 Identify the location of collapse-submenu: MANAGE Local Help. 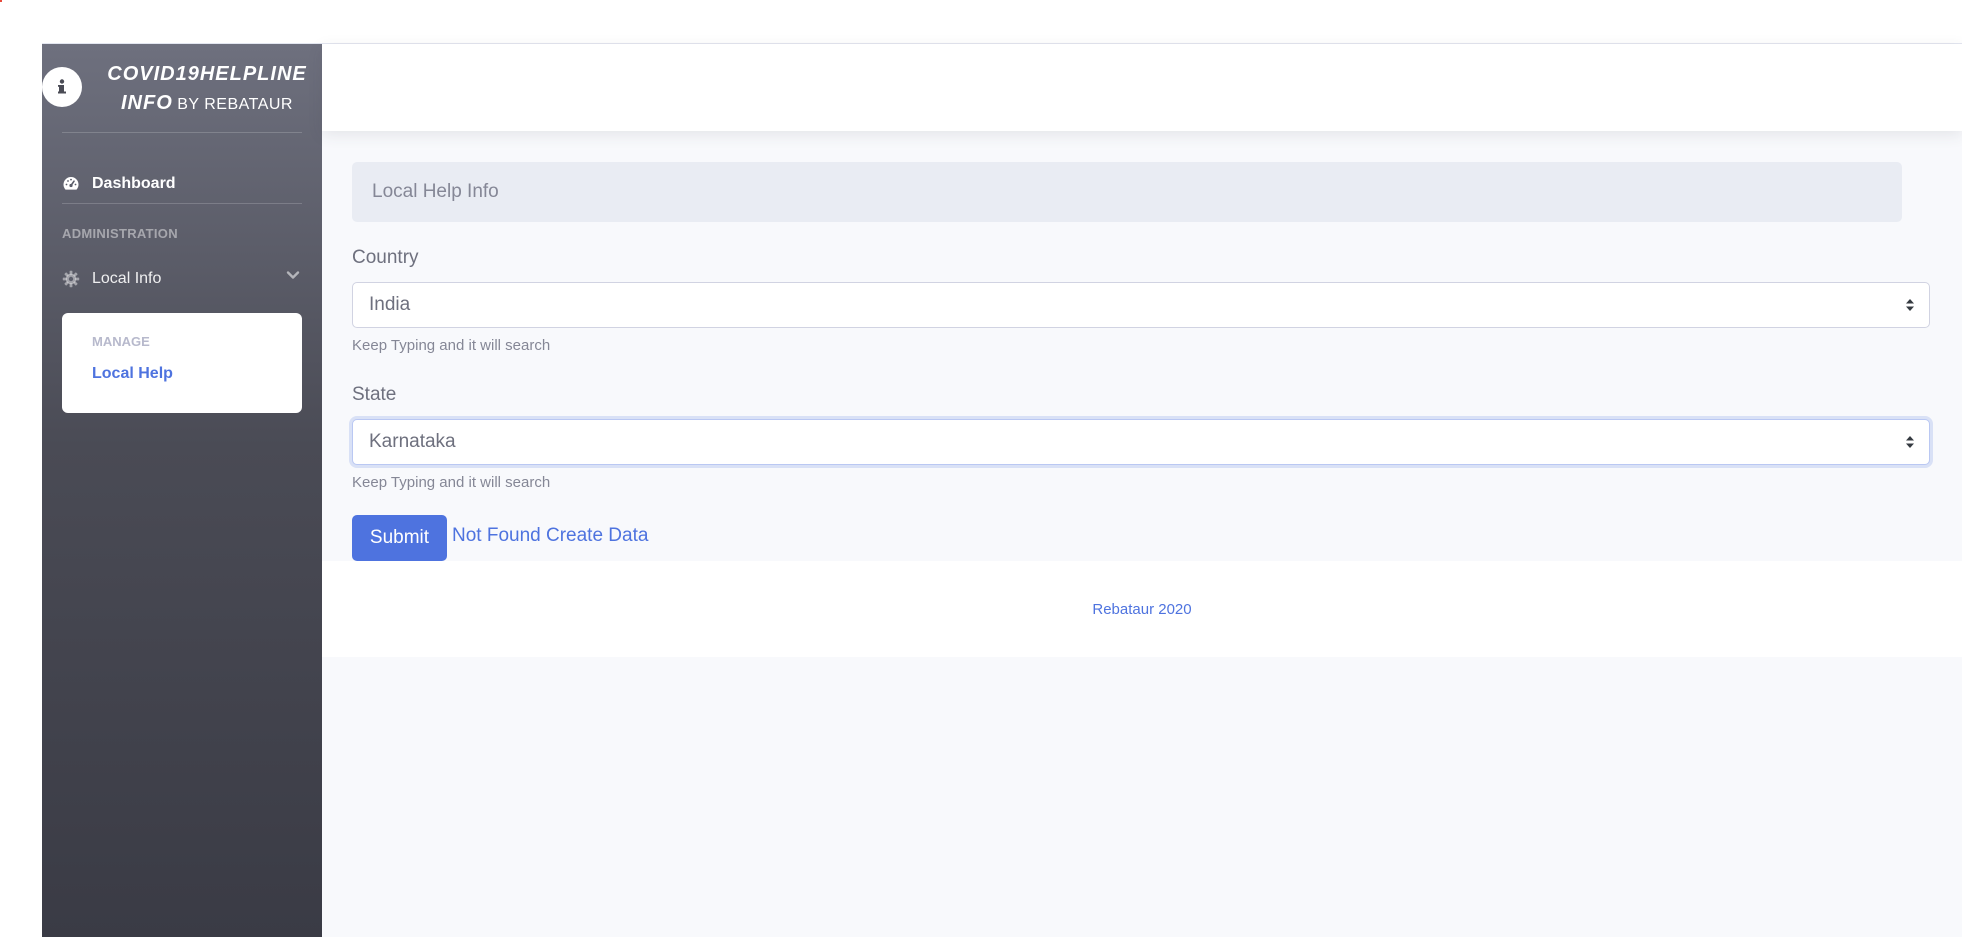
(182, 363).